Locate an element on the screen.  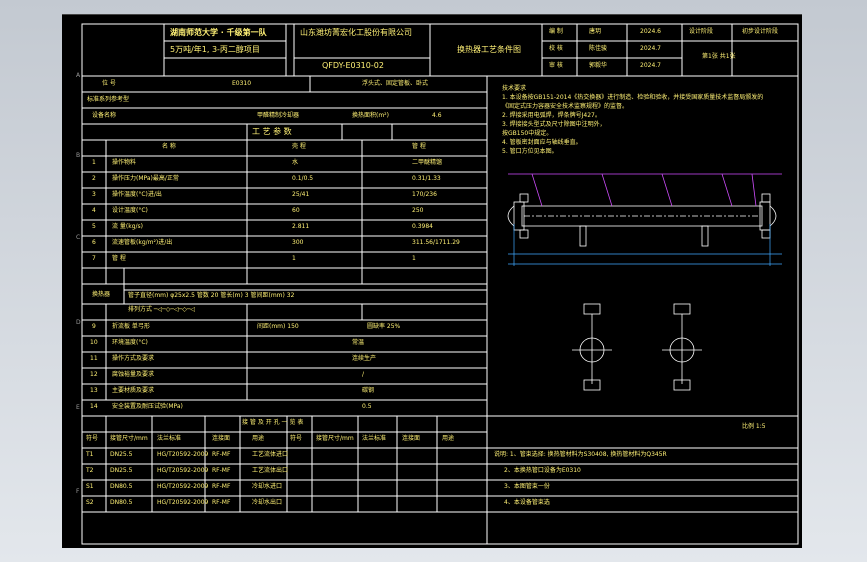
nozzle-cell: 工艺流体出口 is located at coordinates (270, 470).